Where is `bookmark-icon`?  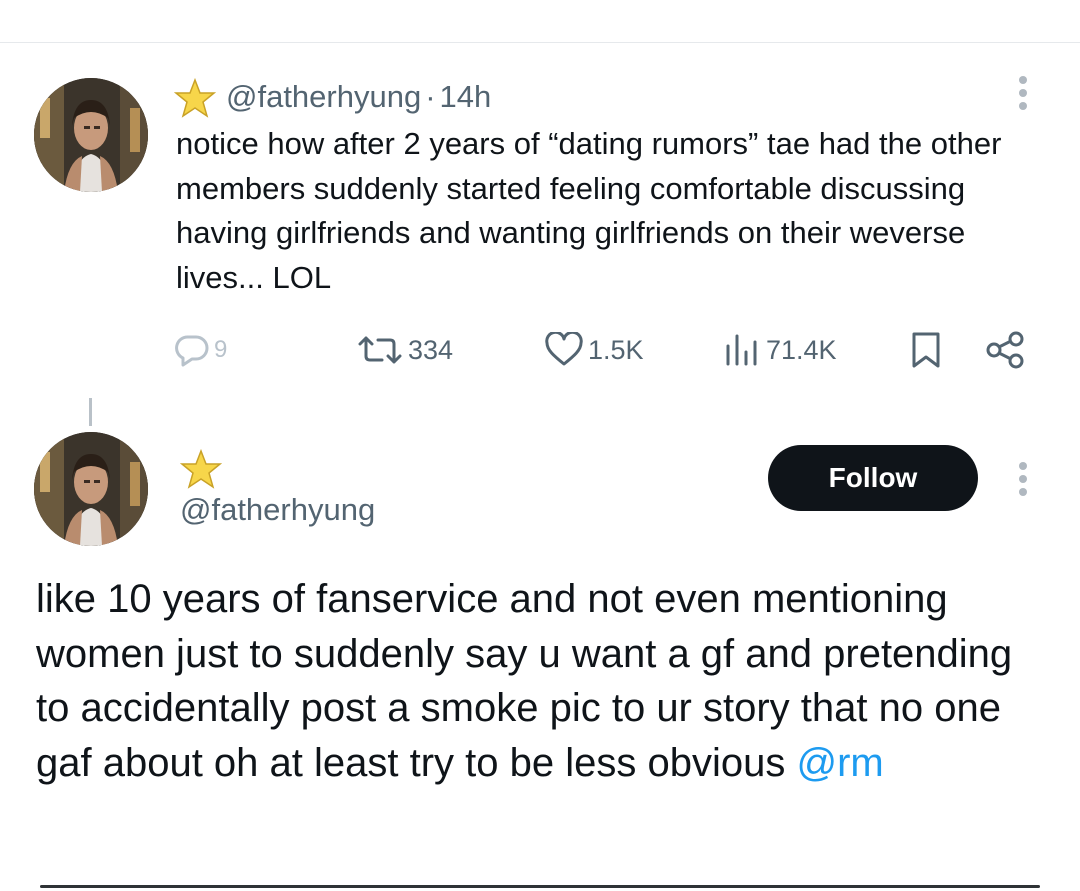
bookmark-icon is located at coordinates (926, 350).